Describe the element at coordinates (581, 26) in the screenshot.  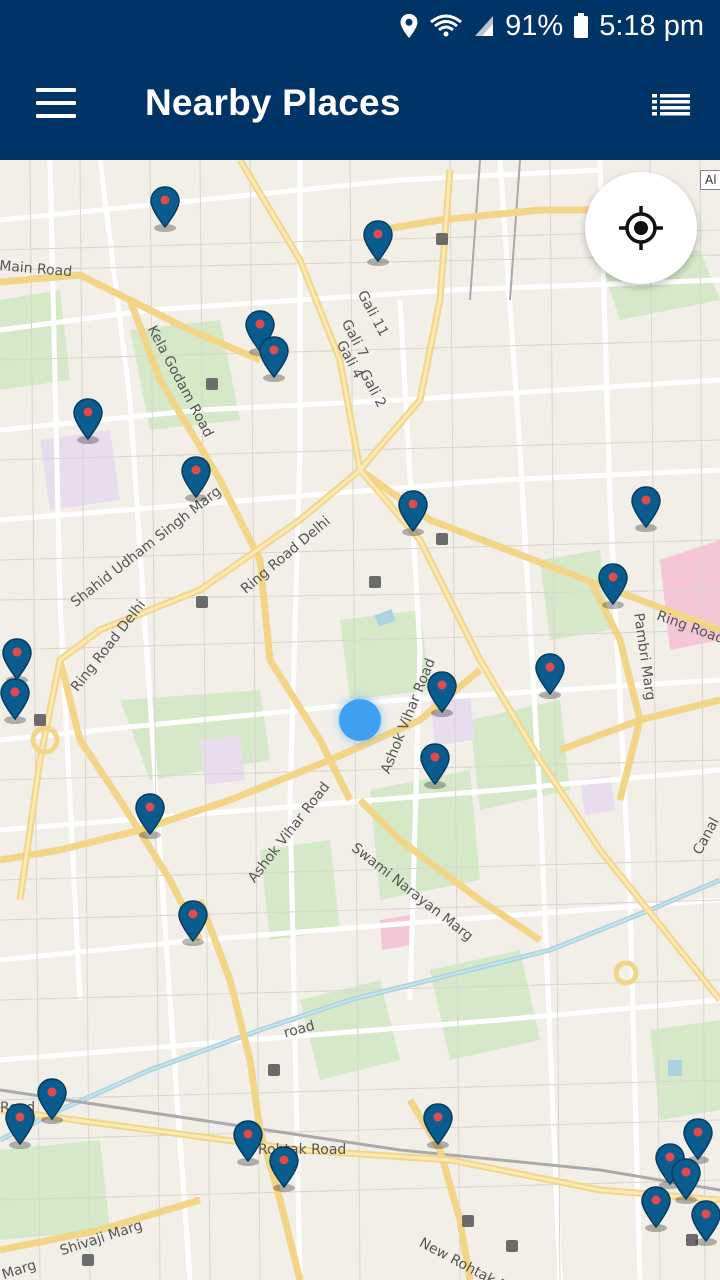
I see `battery-icon` at that location.